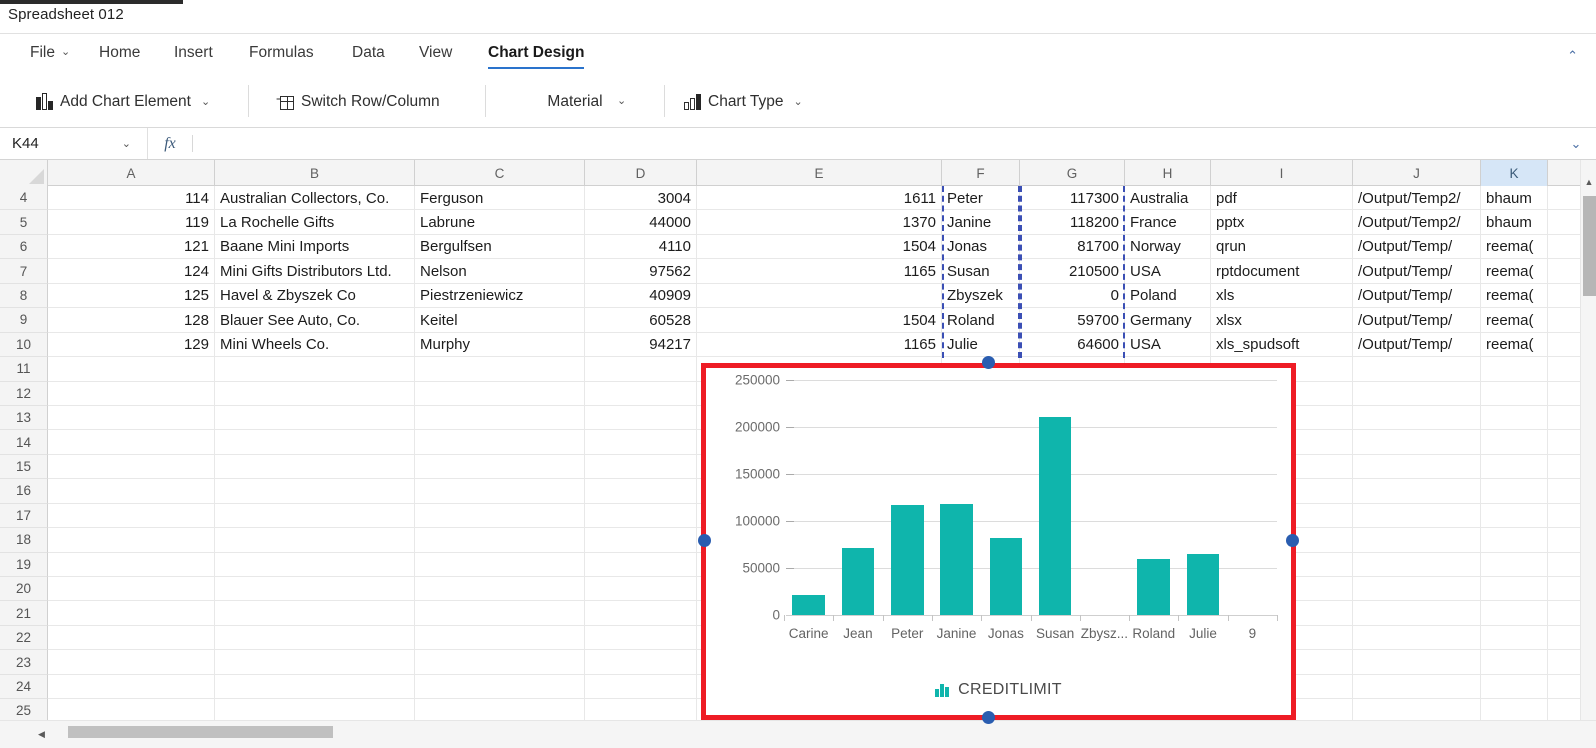 Image resolution: width=1596 pixels, height=748 pixels. Describe the element at coordinates (500, 173) in the screenshot. I see `column-header-c: C` at that location.